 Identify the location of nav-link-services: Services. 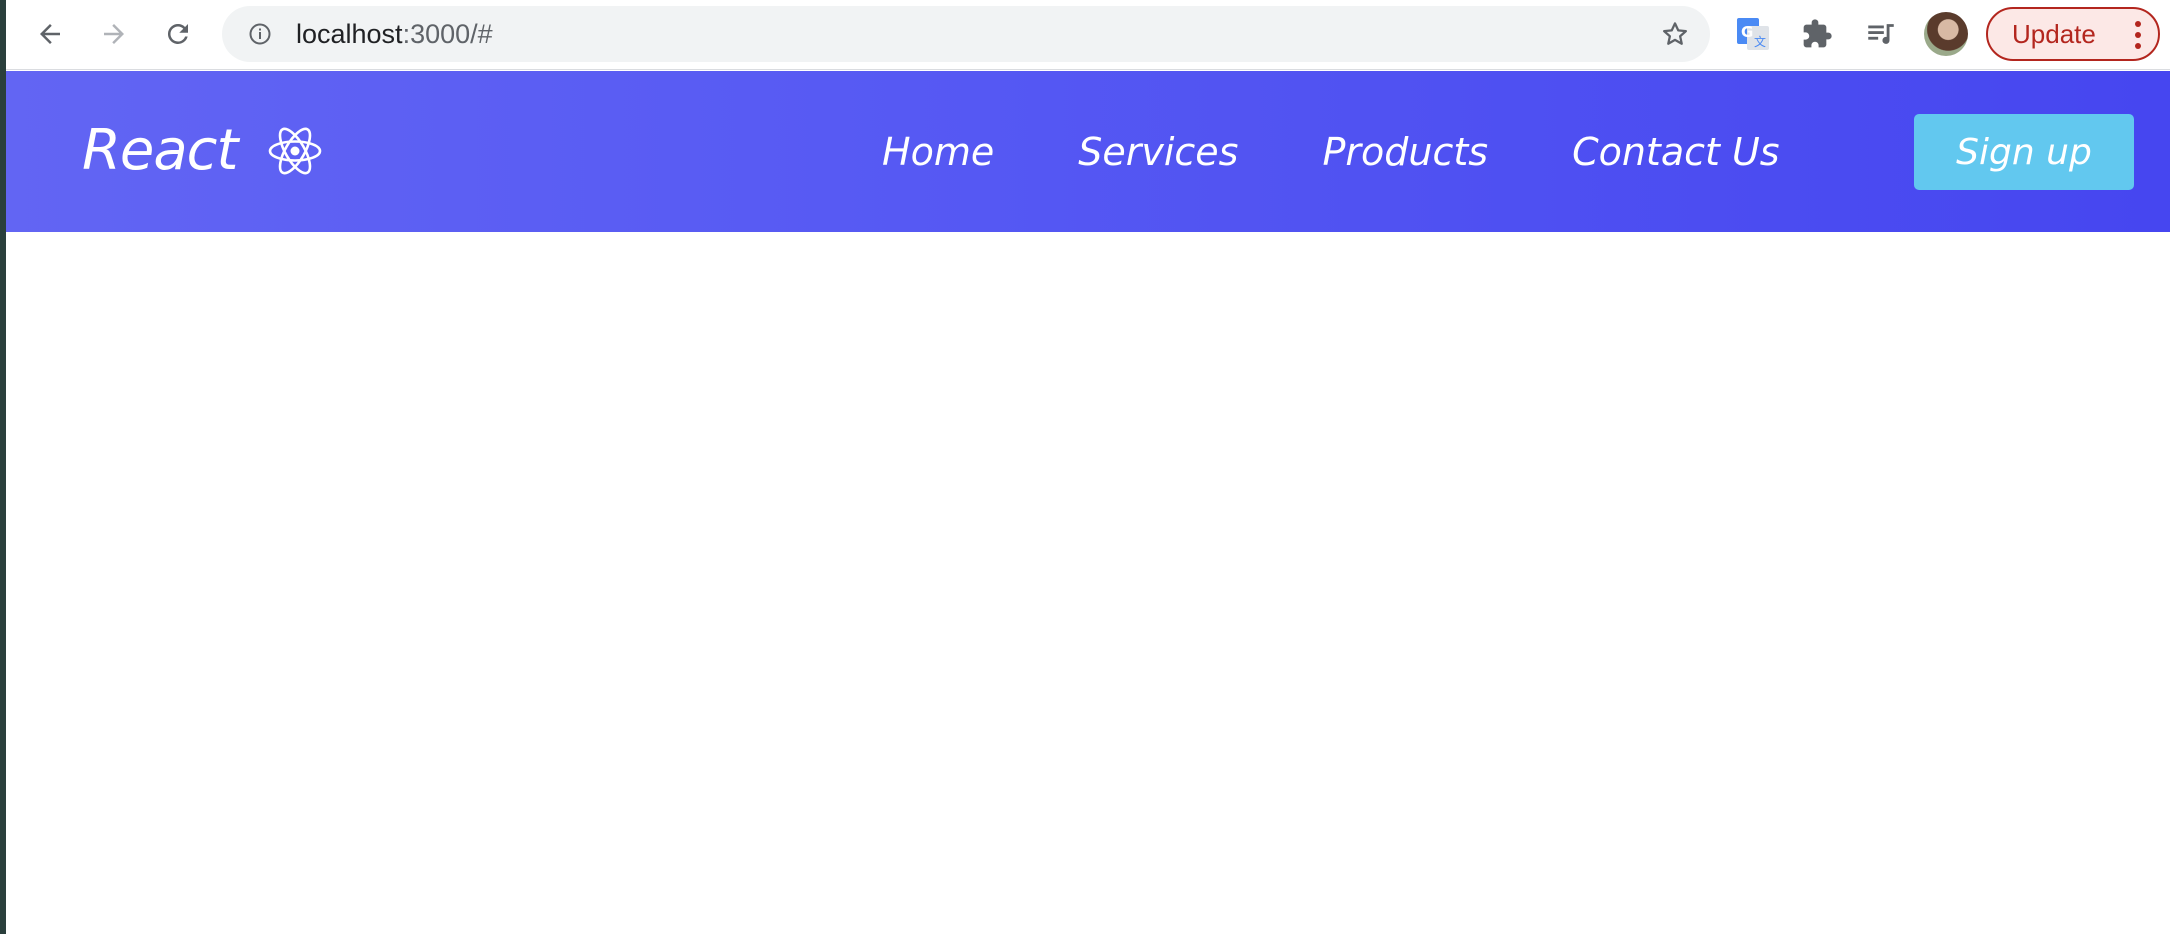
(1158, 152).